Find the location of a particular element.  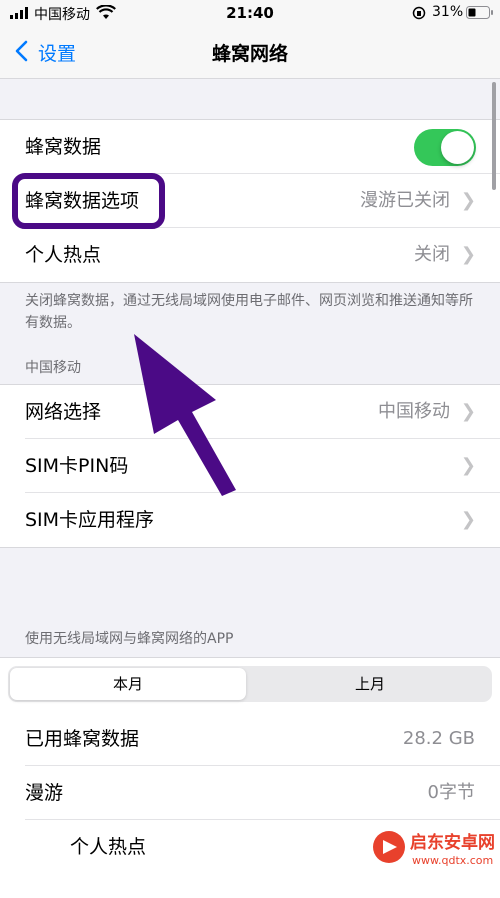

segment-this-month-label: 本月 is located at coordinates (127, 684).